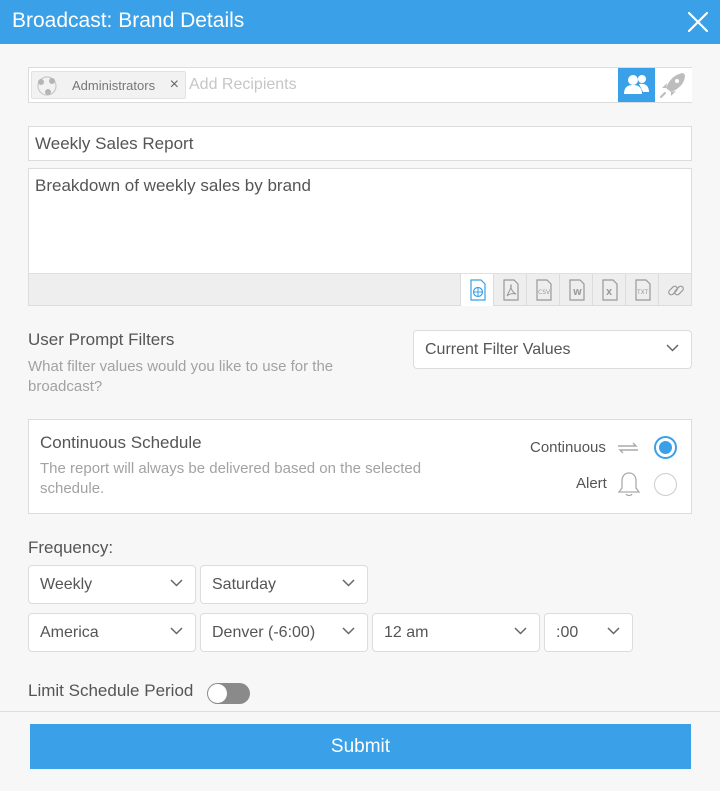 This screenshot has height=791, width=720. I want to click on toggle-knob, so click(217, 693).